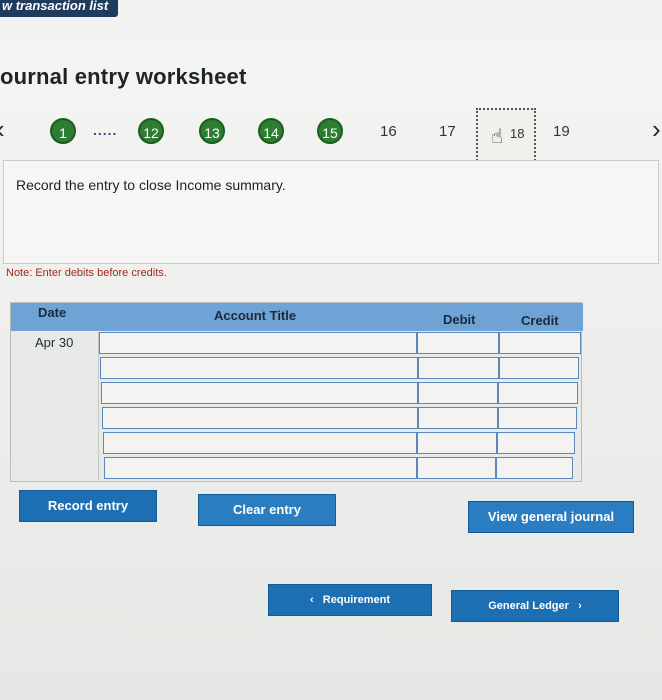 Image resolution: width=662 pixels, height=700 pixels. I want to click on step-18-current: ☝ 18, so click(506, 136).